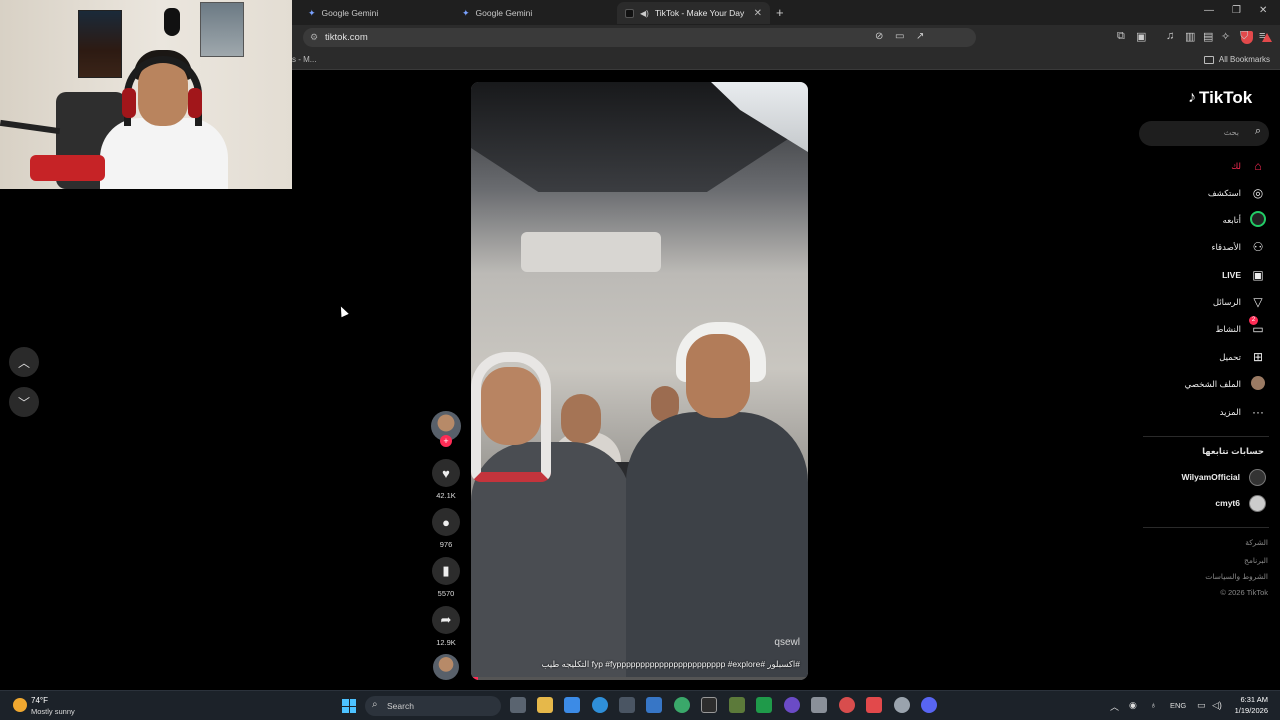 This screenshot has height=720, width=1280. I want to click on following-account: WilyamOfficial, so click(1223, 477).